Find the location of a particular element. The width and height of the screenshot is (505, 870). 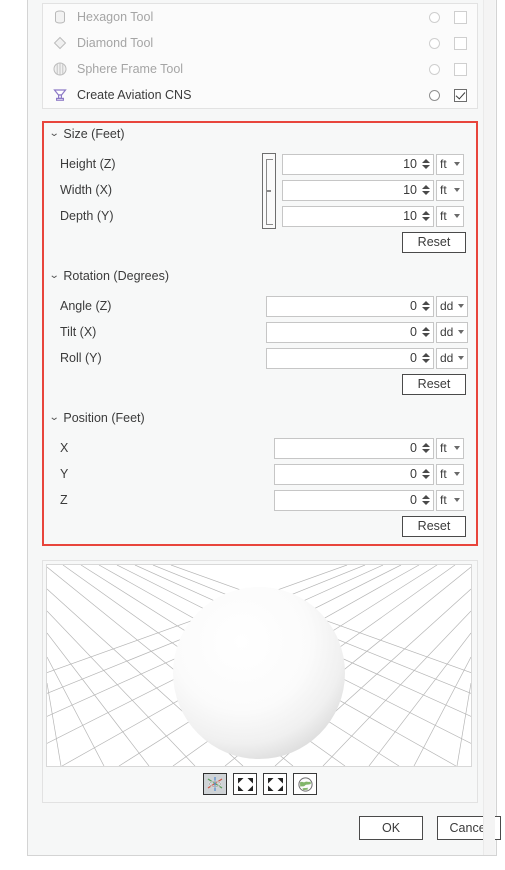

position-y-unit-select: ft is located at coordinates (450, 474).